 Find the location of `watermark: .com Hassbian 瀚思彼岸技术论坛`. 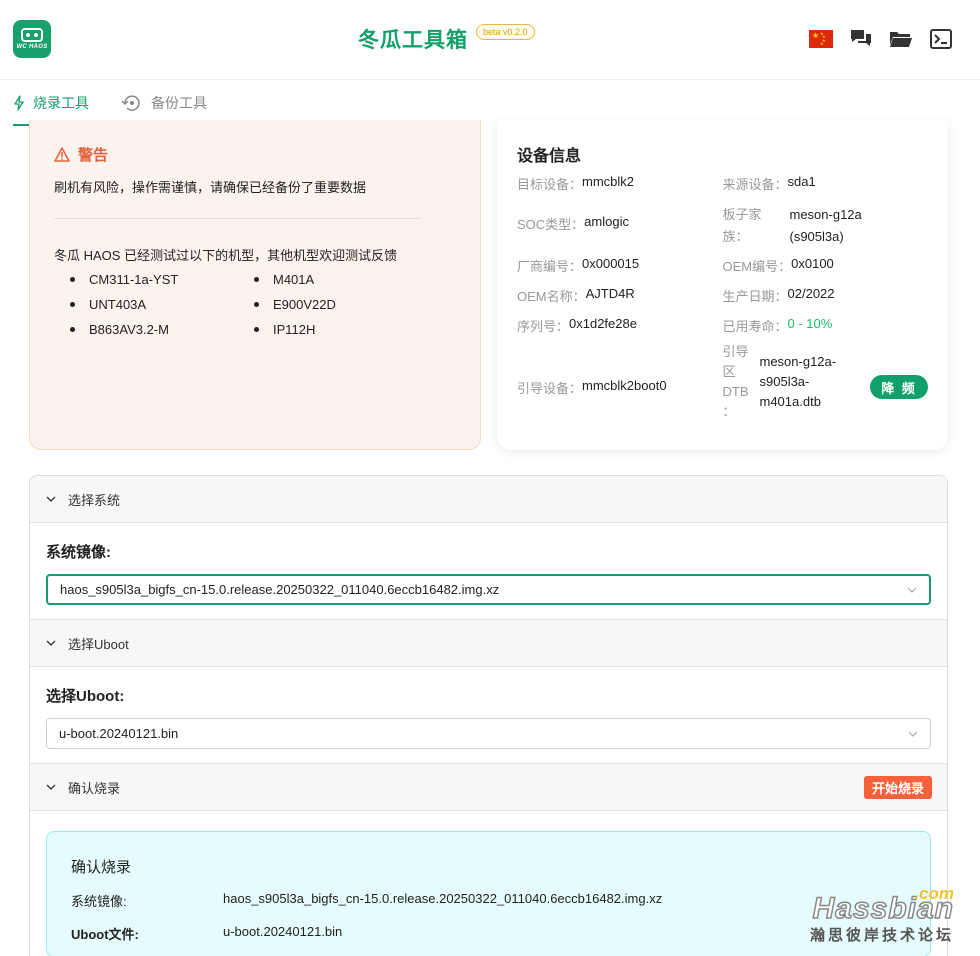

watermark: .com Hassbian 瀚思彼岸技术论坛 is located at coordinates (882, 914).